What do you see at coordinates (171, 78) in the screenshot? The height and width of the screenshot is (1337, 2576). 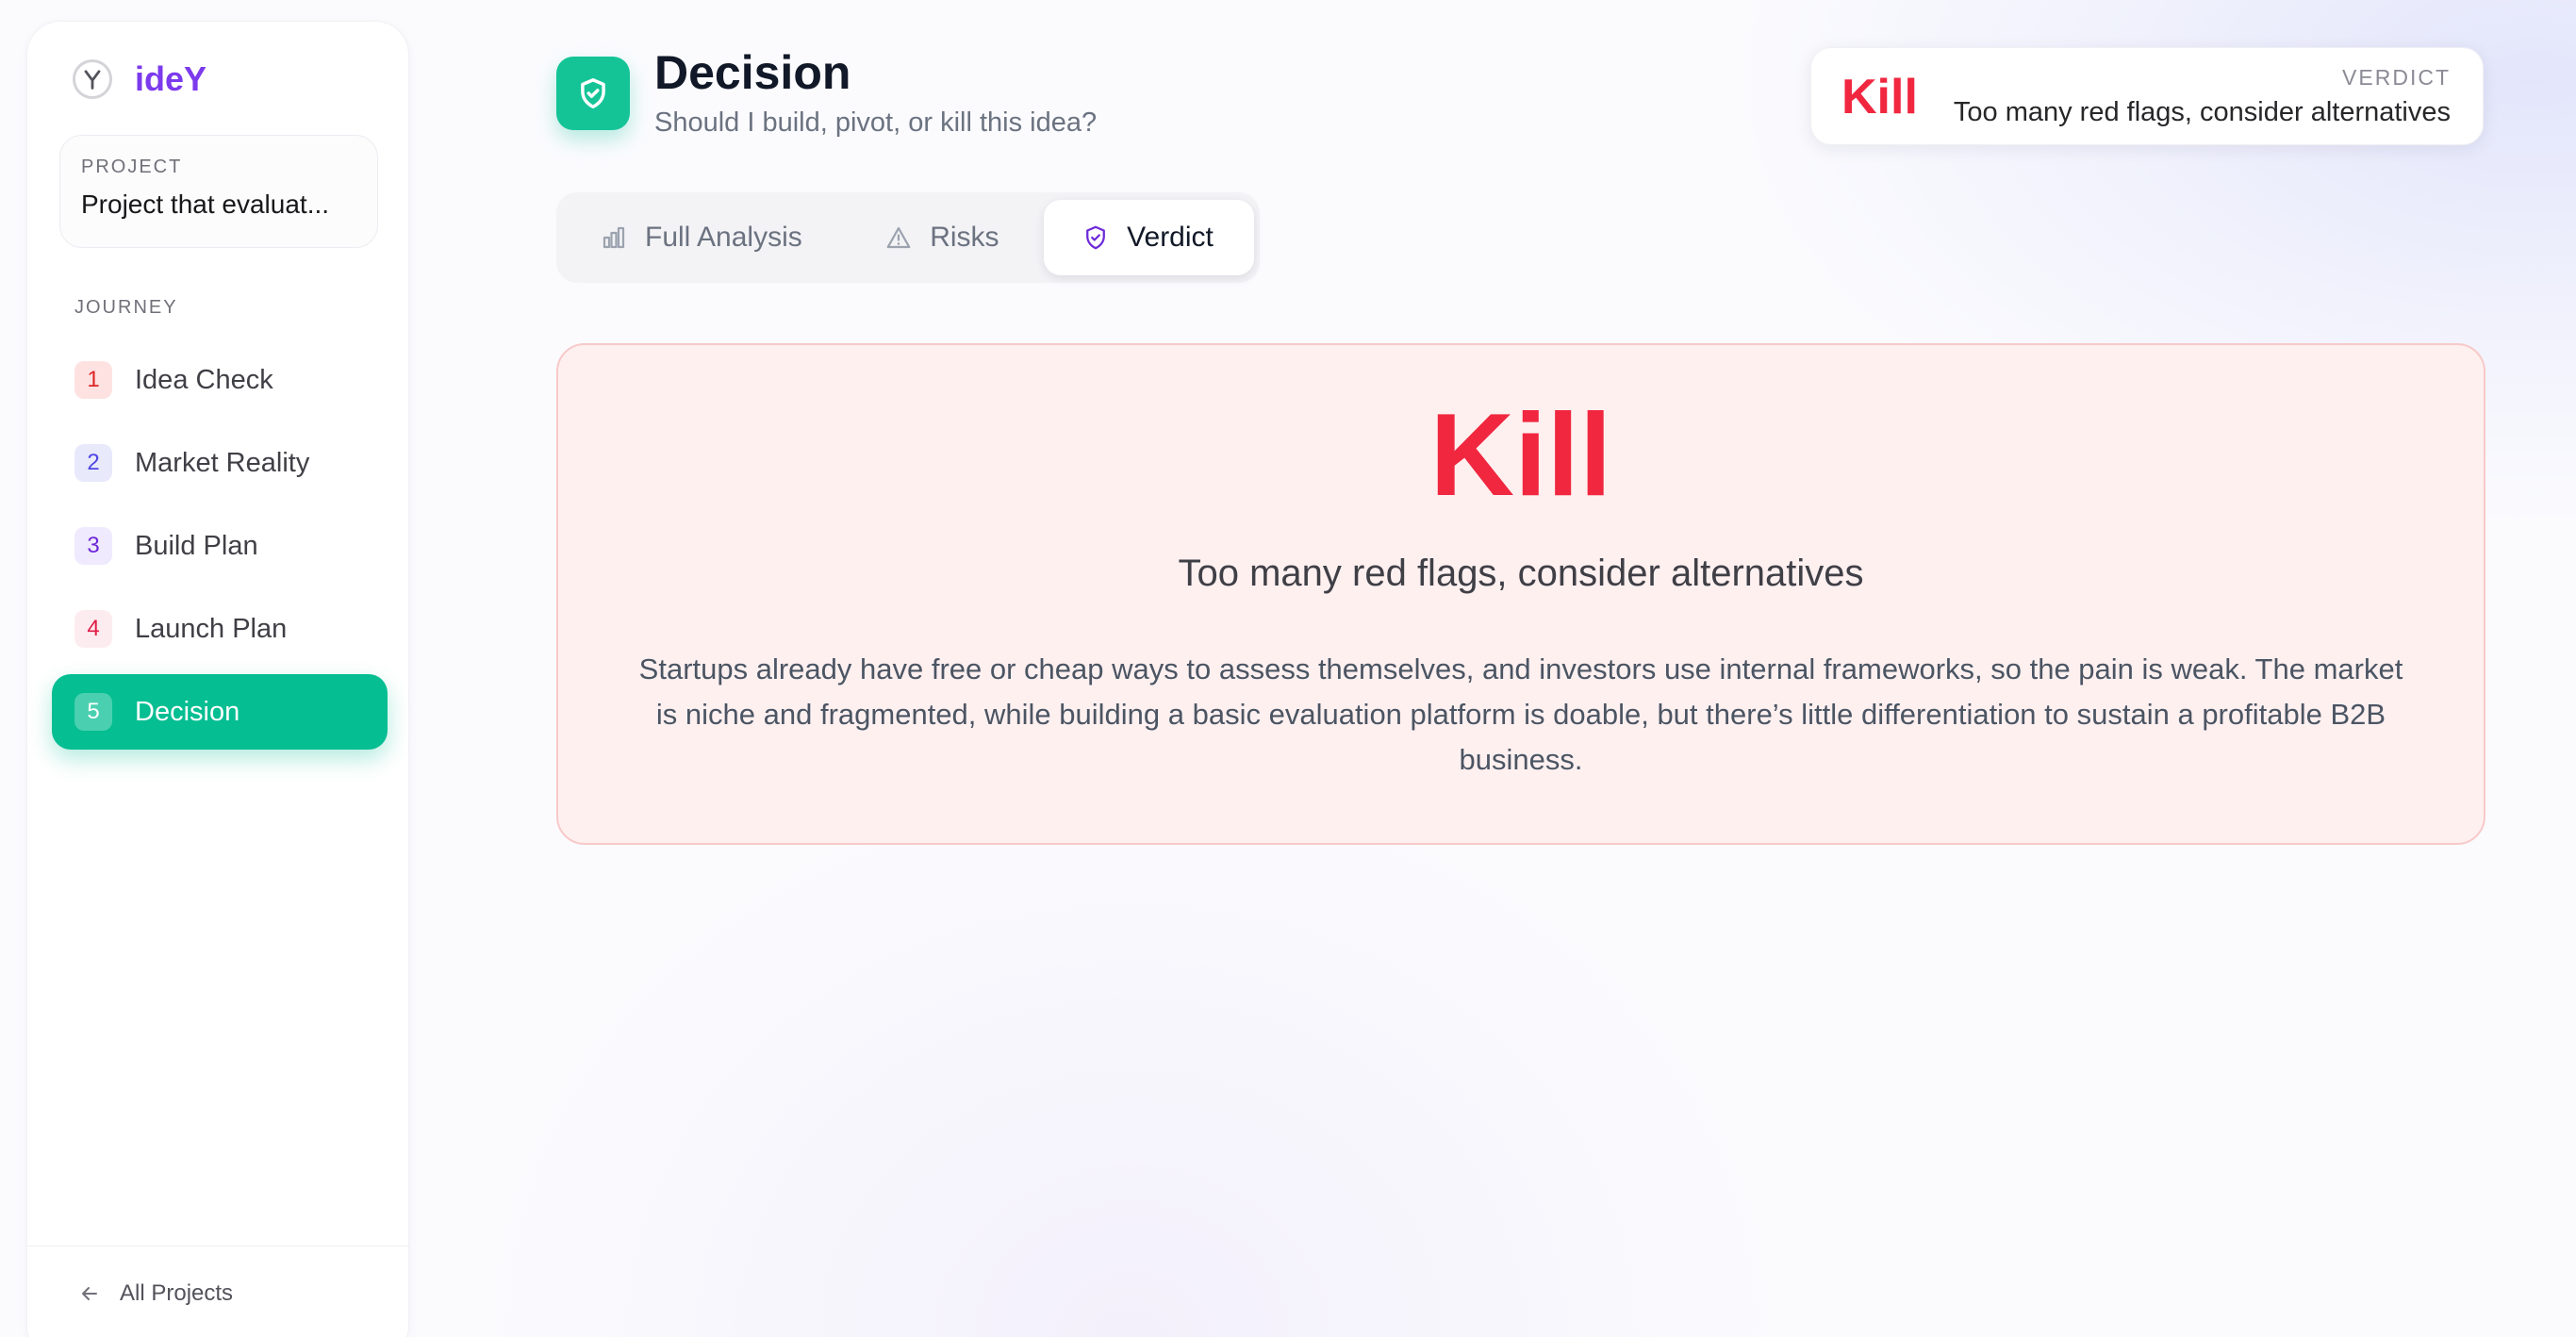 I see `brand-name: ideY` at bounding box center [171, 78].